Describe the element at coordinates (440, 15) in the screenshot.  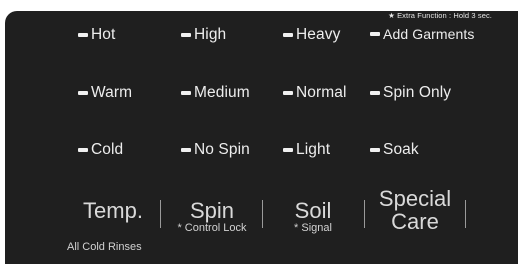
I see `extra-function-note: ★ Extra Function : Hold 3 sec.` at that location.